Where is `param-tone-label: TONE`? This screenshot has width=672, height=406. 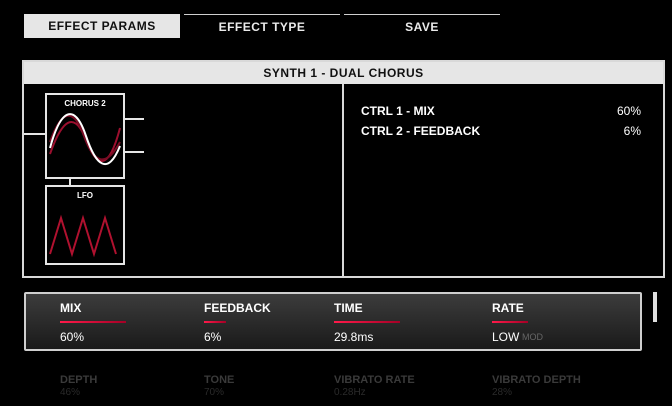
param-tone-label: TONE is located at coordinates (219, 380).